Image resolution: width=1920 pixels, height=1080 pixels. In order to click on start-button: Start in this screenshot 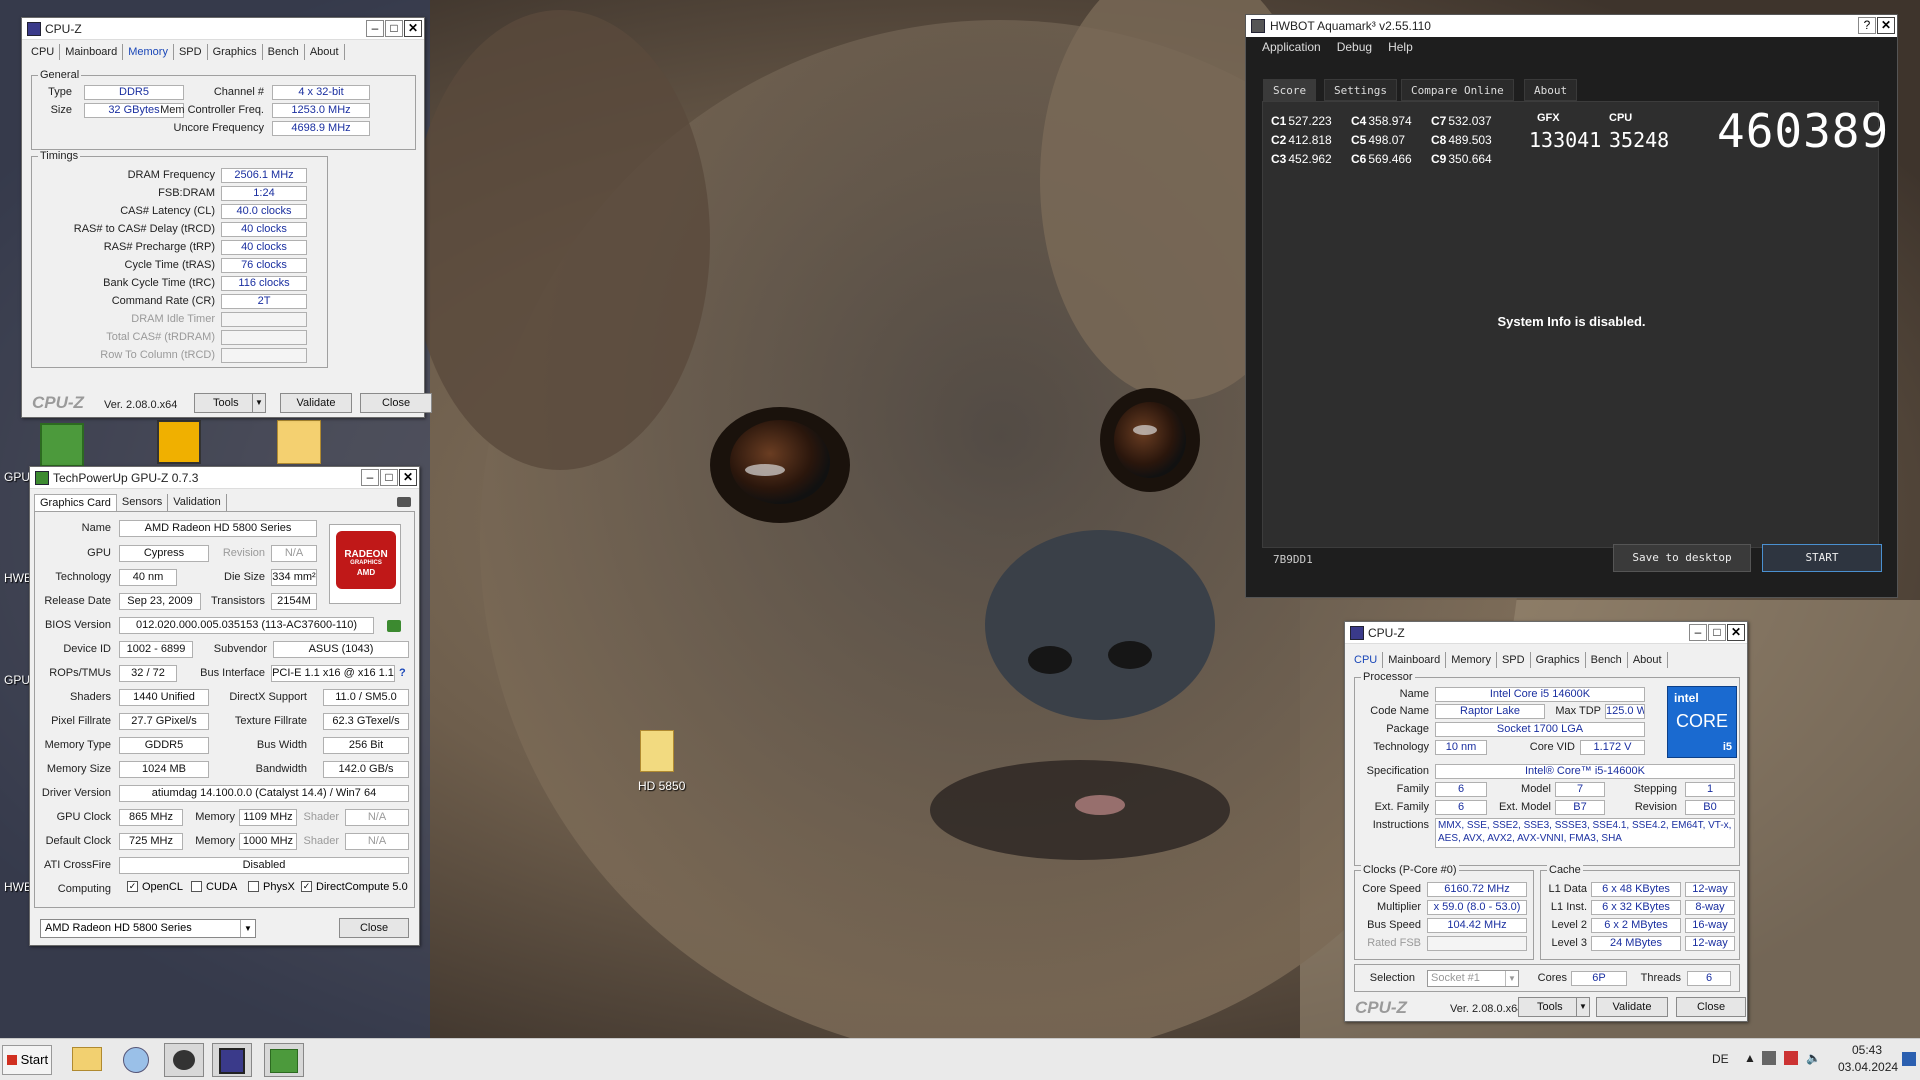, I will do `click(27, 1060)`.